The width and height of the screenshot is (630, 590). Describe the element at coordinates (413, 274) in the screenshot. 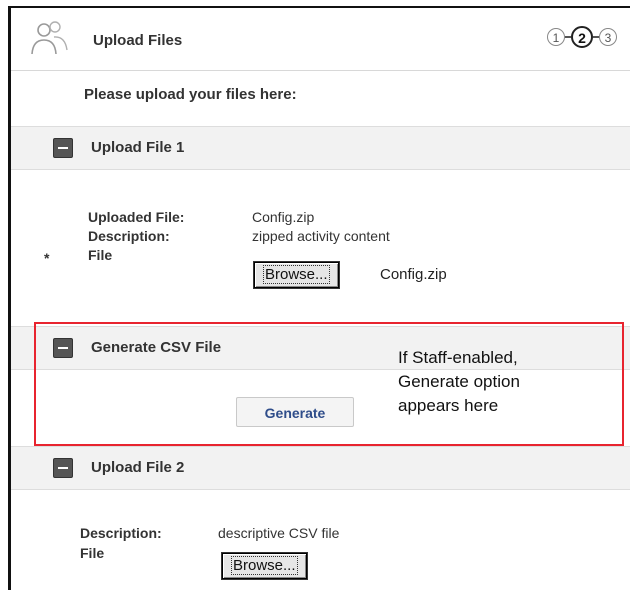

I see `selected-file-name: Config.zip` at that location.